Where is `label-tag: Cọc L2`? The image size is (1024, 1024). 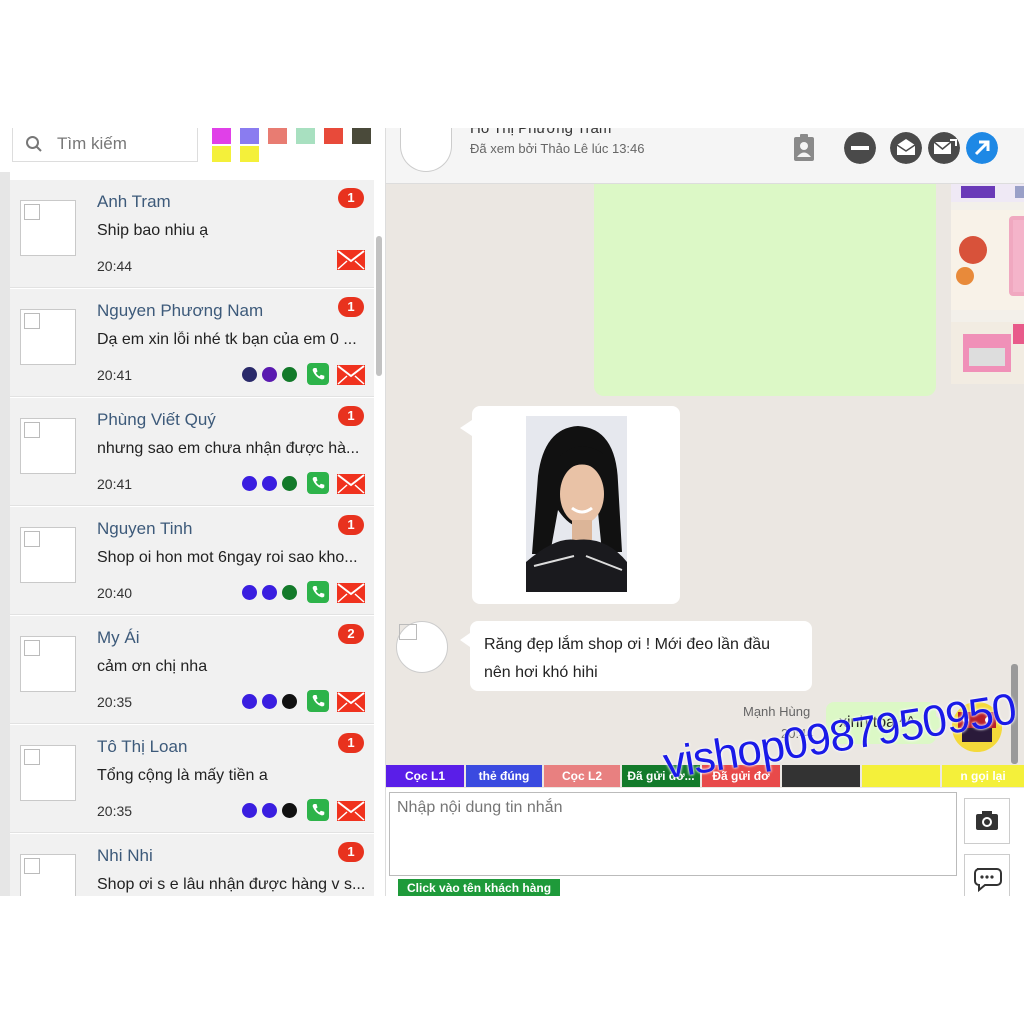
label-tag: Cọc L2 is located at coordinates (582, 776).